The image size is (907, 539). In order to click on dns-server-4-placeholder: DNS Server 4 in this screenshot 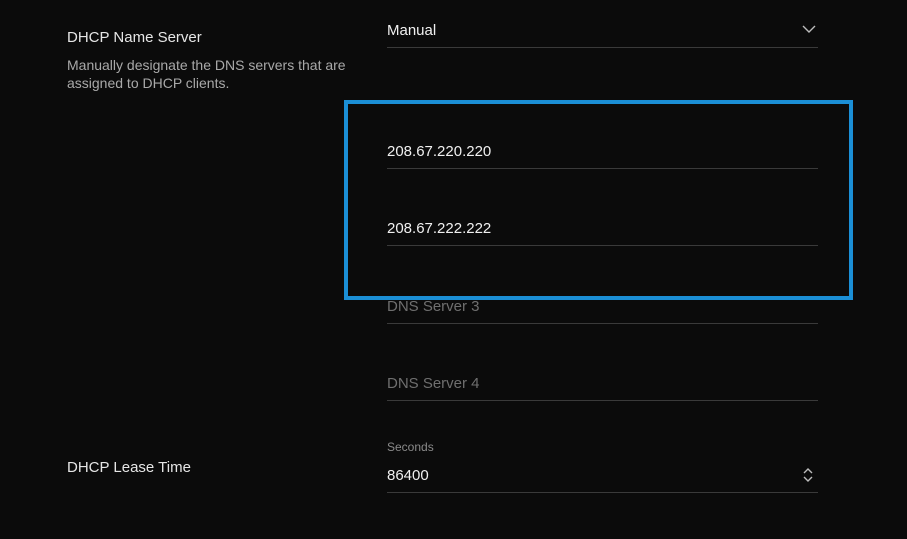, I will do `click(433, 383)`.